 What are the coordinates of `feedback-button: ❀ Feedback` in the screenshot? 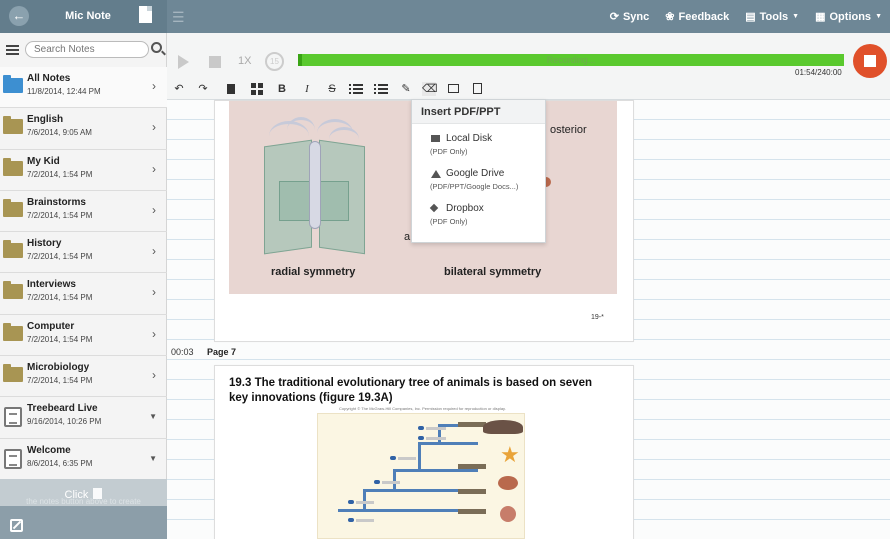 It's located at (697, 17).